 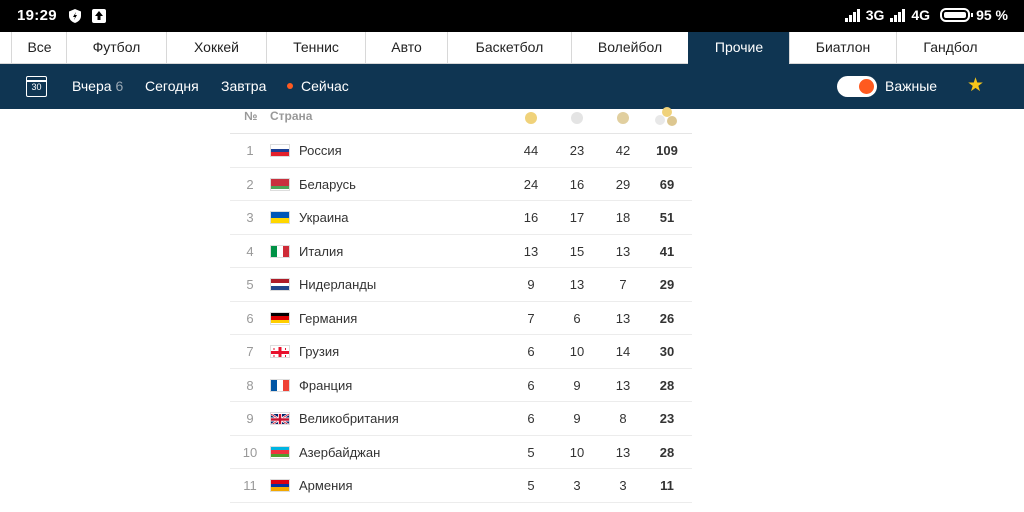 What do you see at coordinates (321, 251) in the screenshot?
I see `country-name: Италия` at bounding box center [321, 251].